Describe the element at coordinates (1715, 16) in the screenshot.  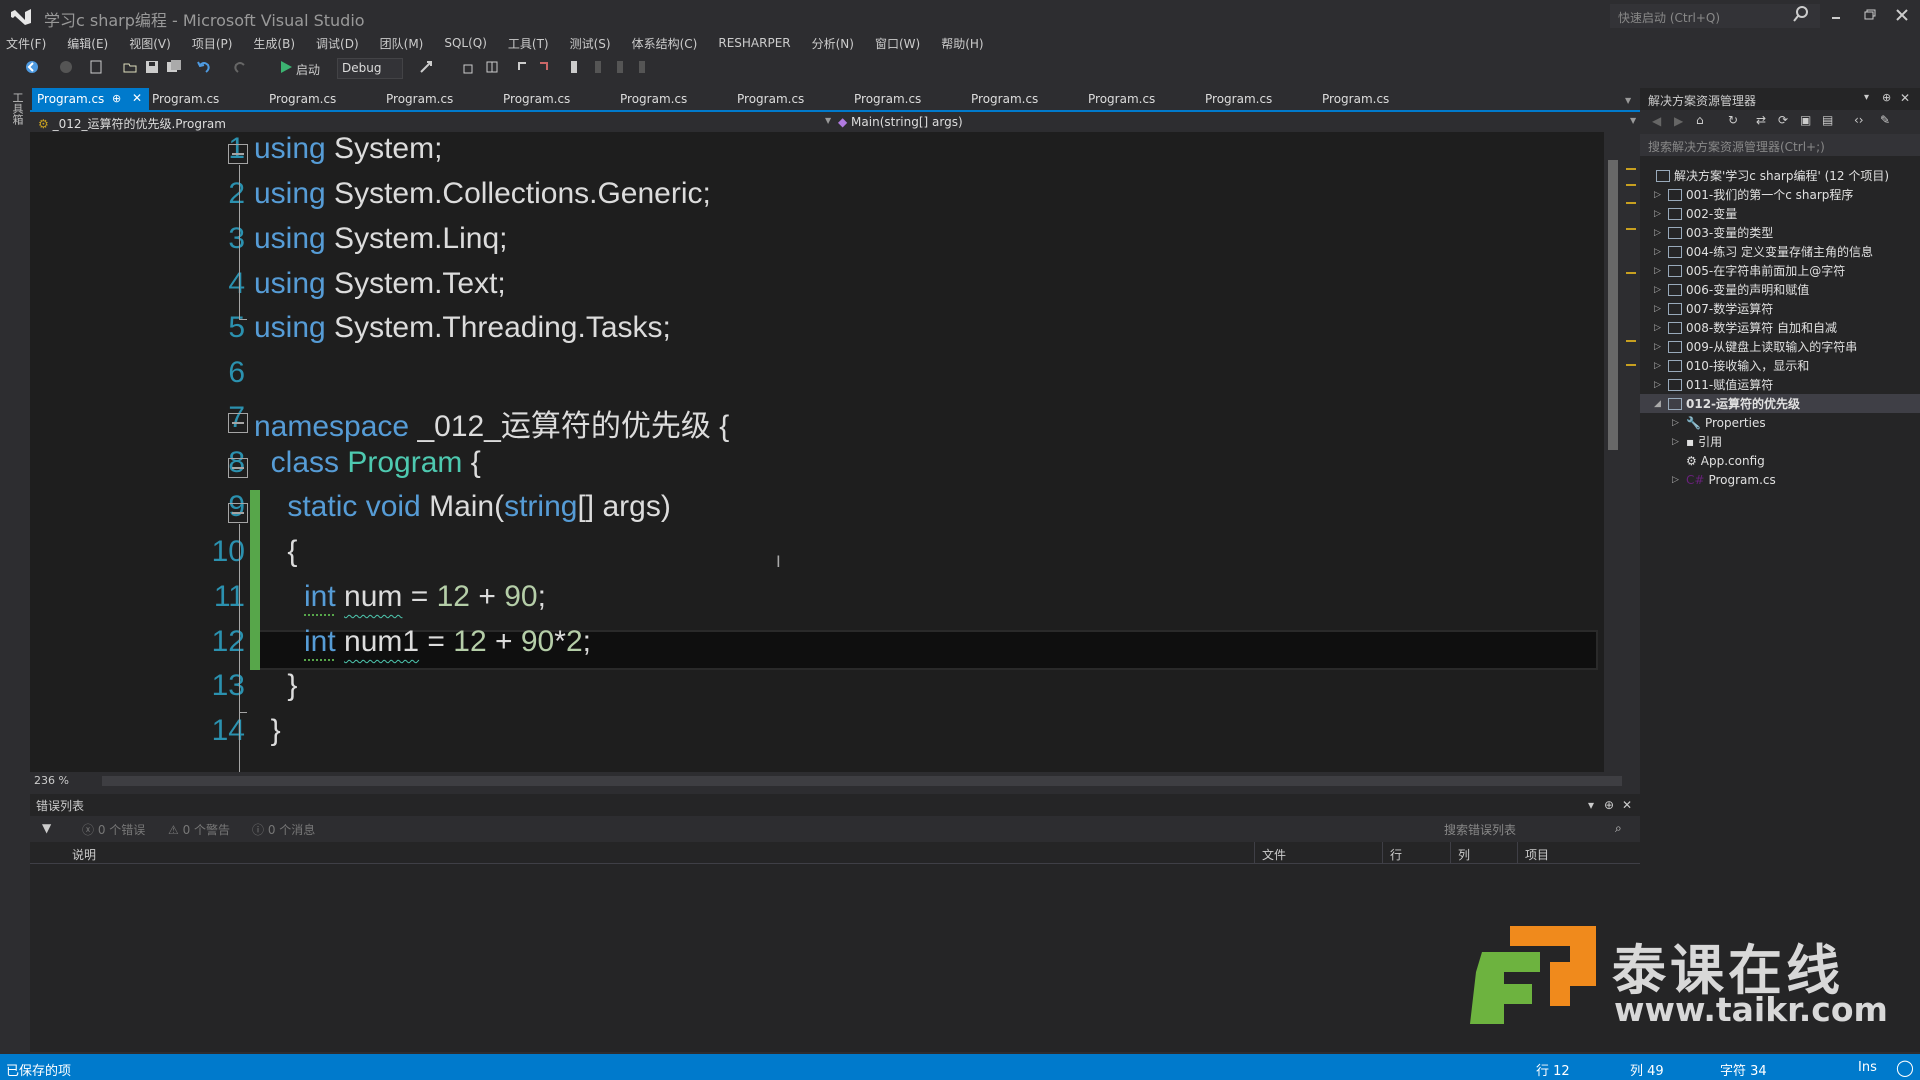
I see `quick-launch-input: 快速启动 (Ctrl+Q)` at that location.